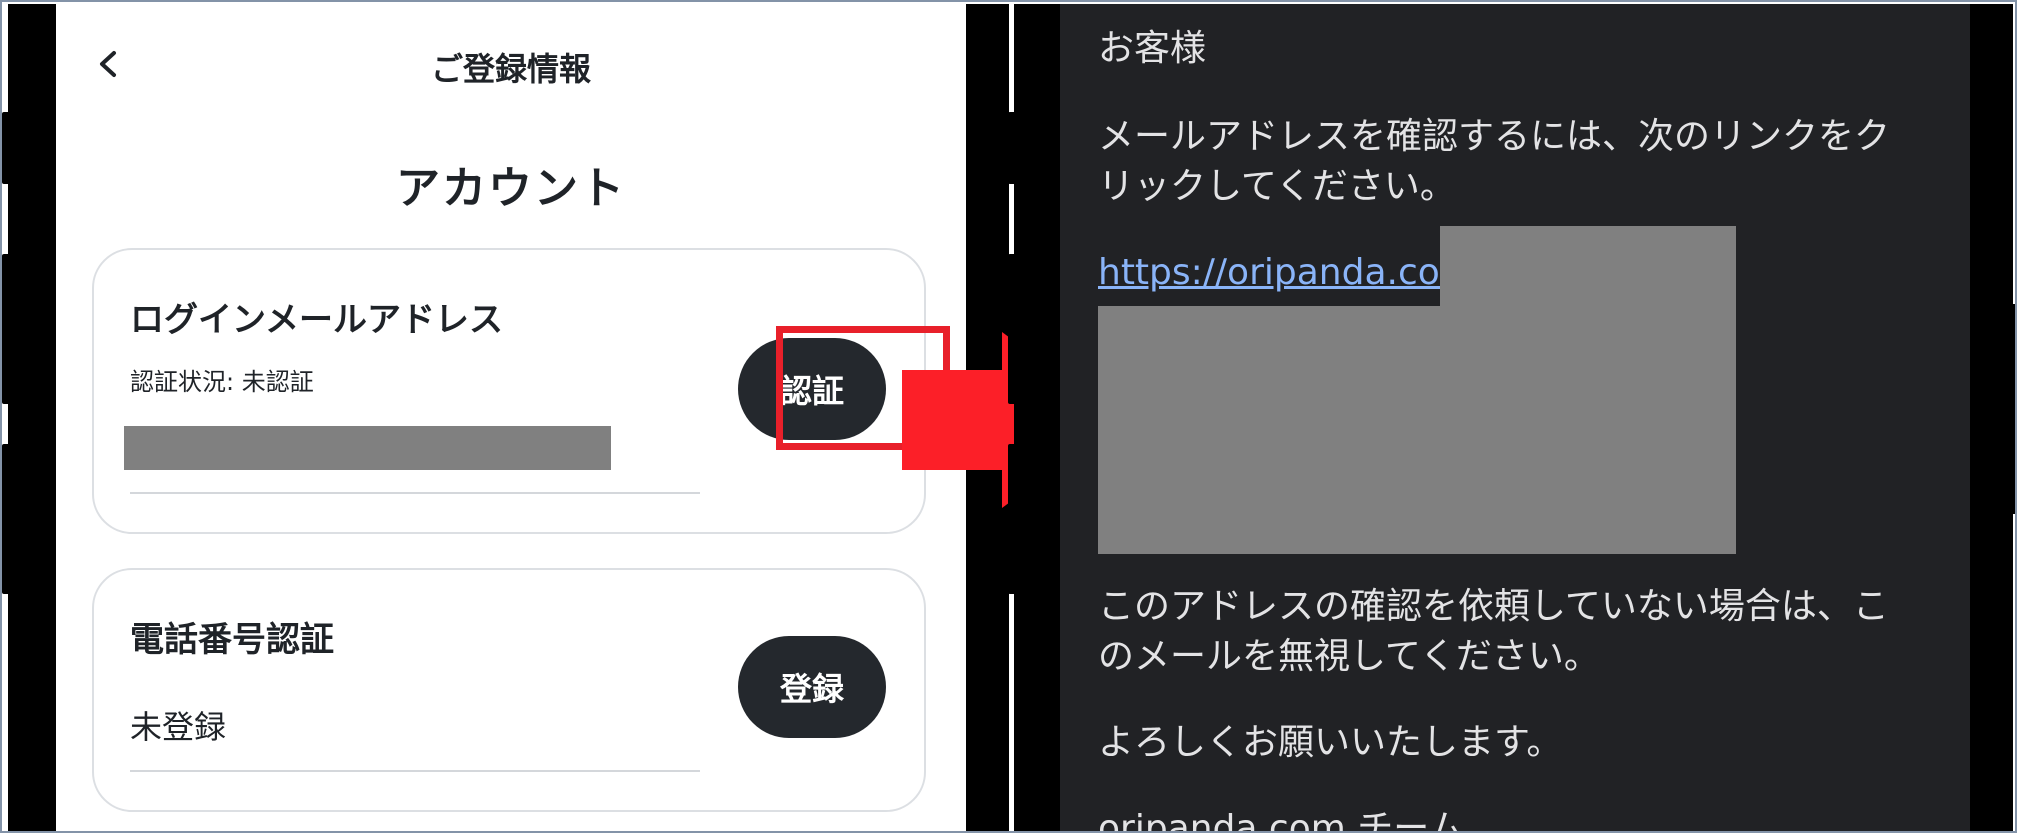 This screenshot has width=2017, height=833. I want to click on verification-link: https://oripanda.com/, so click(1292, 273).